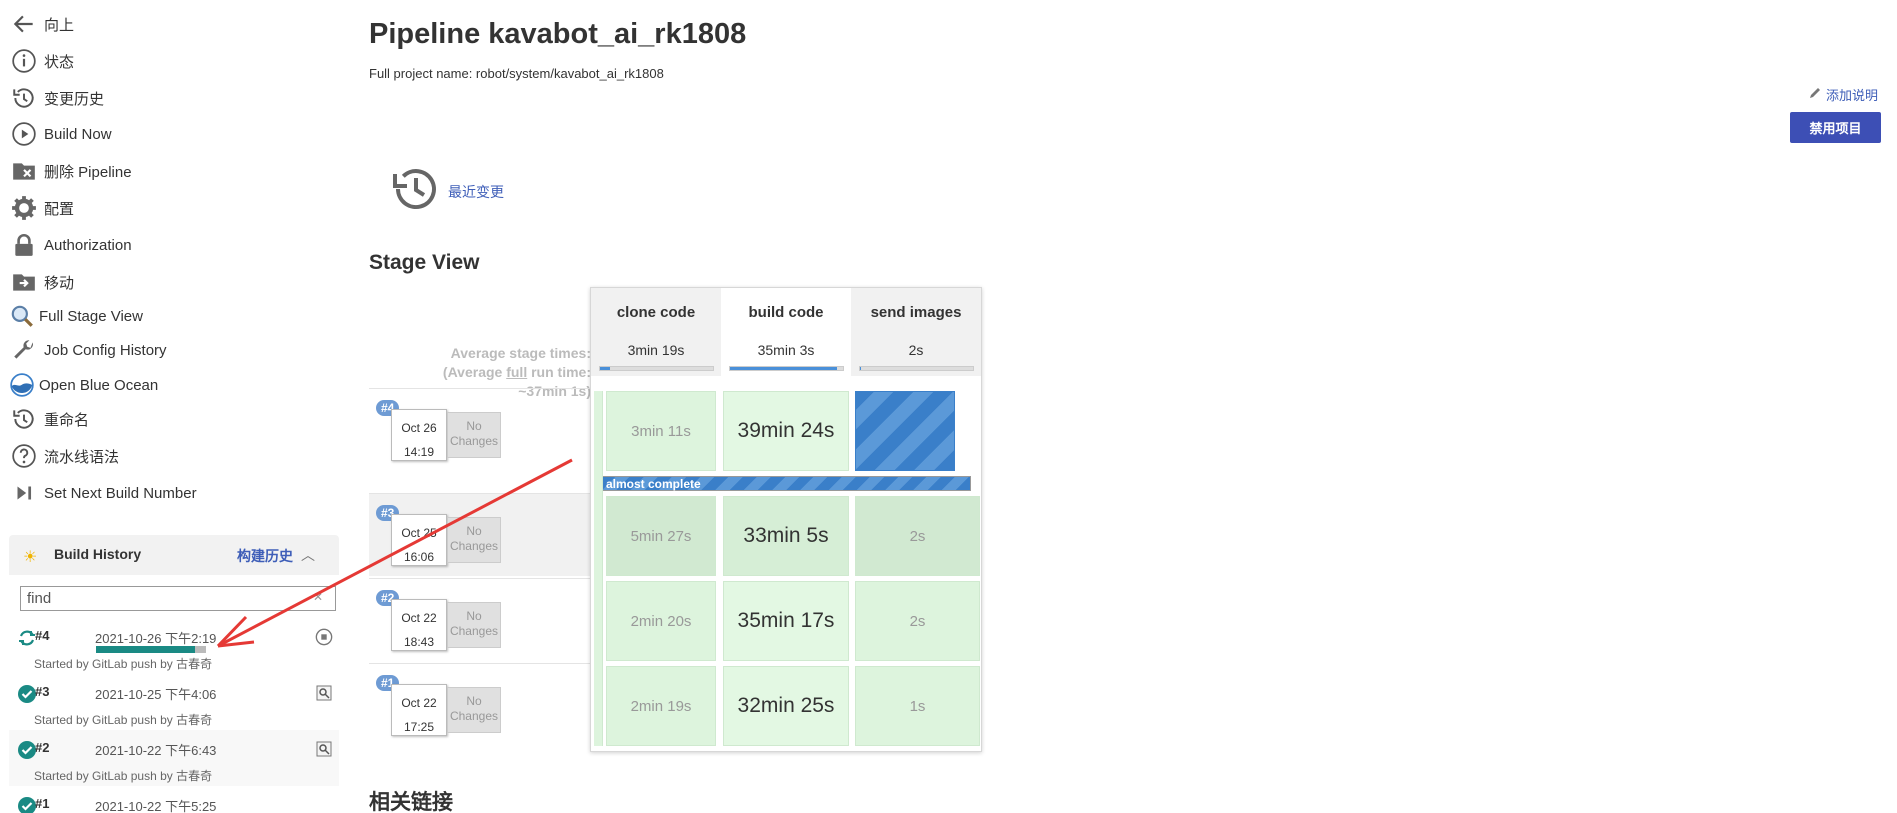 The width and height of the screenshot is (1897, 813). I want to click on no-changes-box: No Changes, so click(474, 435).